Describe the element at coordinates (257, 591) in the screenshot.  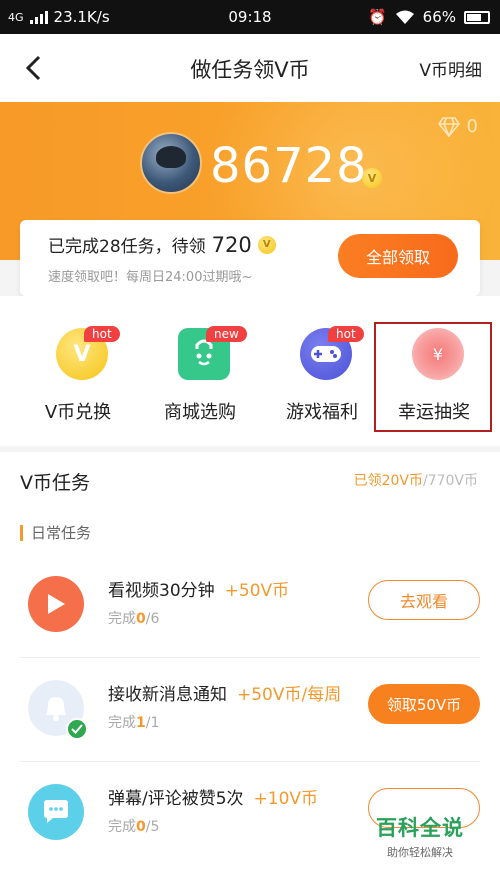
I see `task-reward: +50V币` at that location.